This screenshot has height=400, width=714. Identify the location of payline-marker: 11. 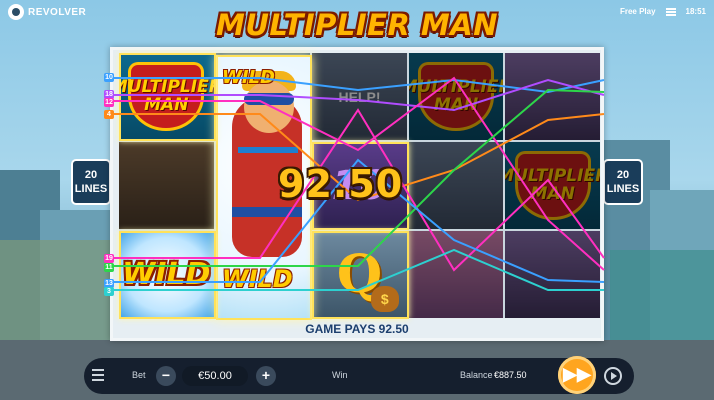
(109, 267).